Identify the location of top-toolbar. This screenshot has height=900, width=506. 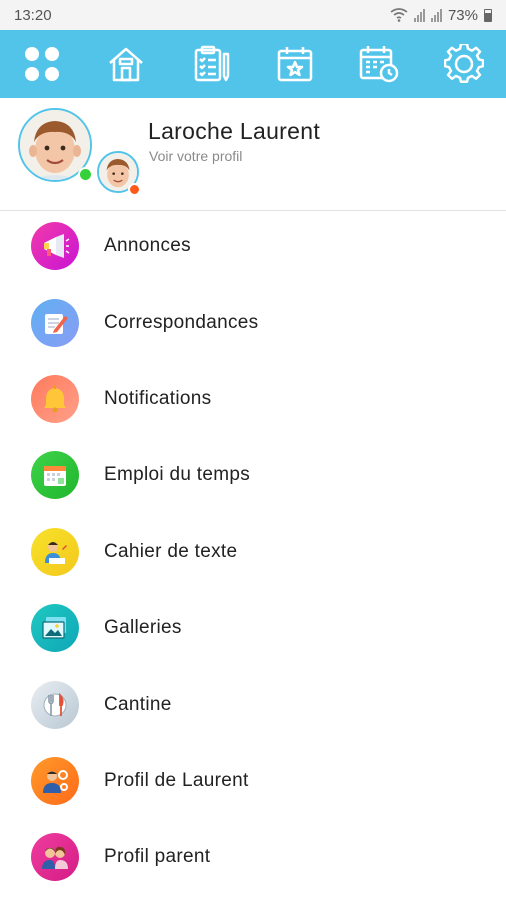
(253, 64).